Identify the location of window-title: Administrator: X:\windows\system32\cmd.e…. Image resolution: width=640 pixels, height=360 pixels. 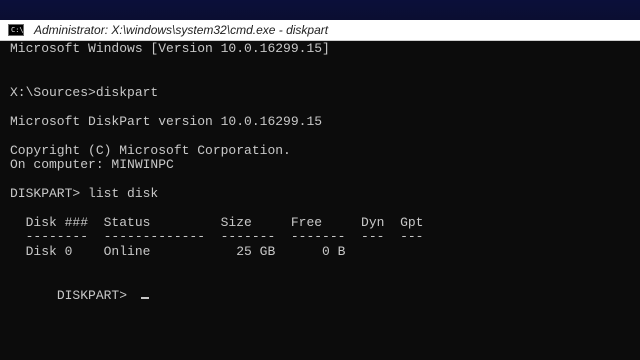
(181, 30).